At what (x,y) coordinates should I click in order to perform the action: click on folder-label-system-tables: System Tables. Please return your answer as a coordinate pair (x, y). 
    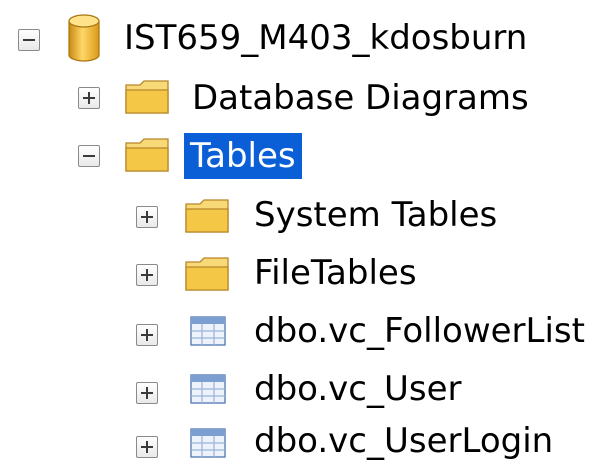
    Looking at the image, I should click on (375, 215).